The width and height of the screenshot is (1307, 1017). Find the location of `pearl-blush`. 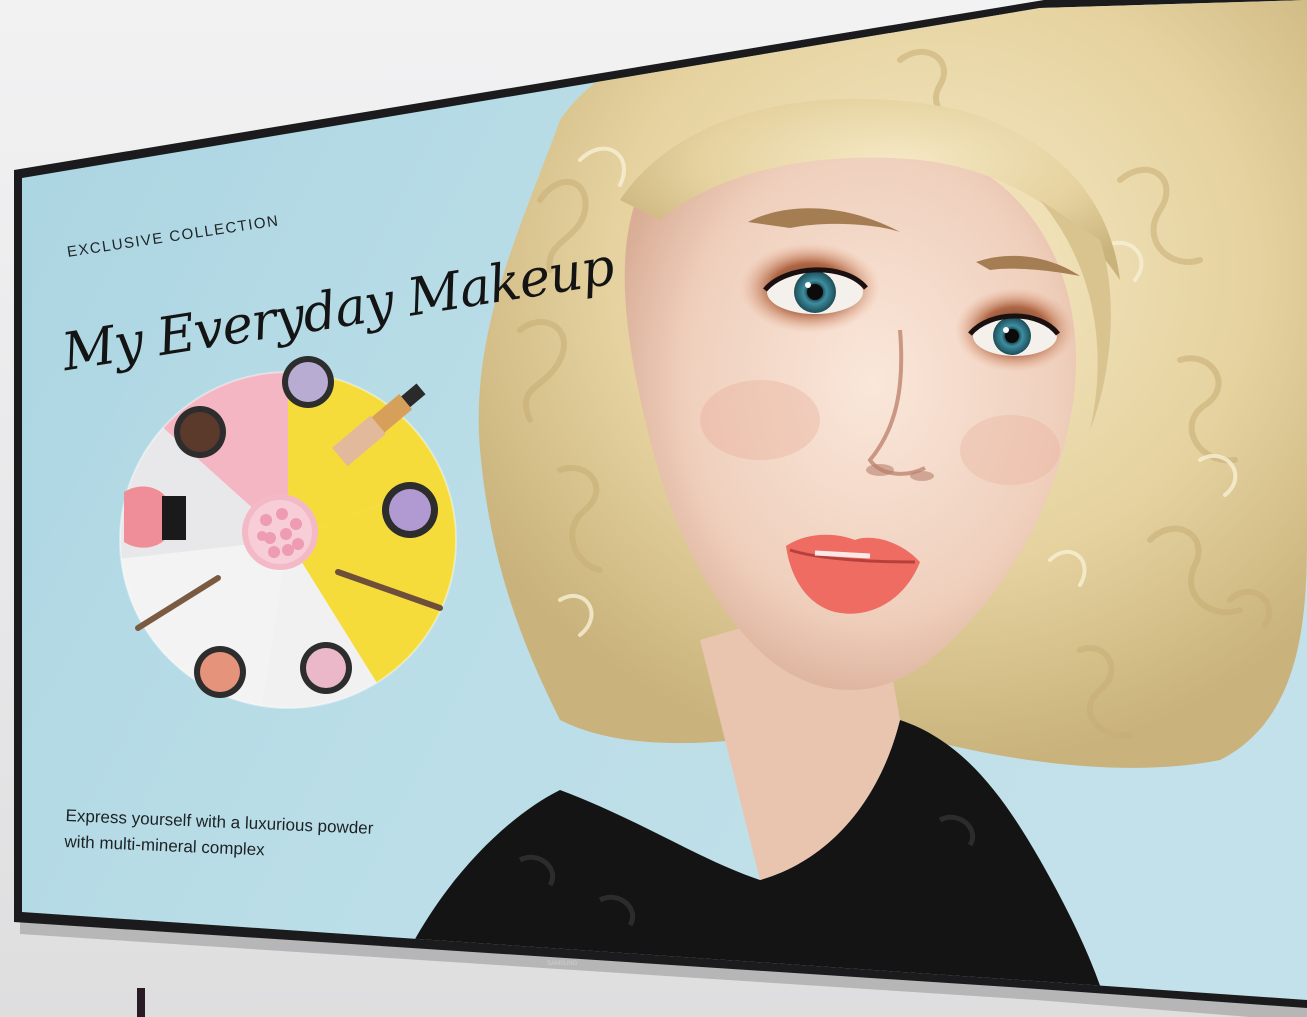

pearl-blush is located at coordinates (280, 532).